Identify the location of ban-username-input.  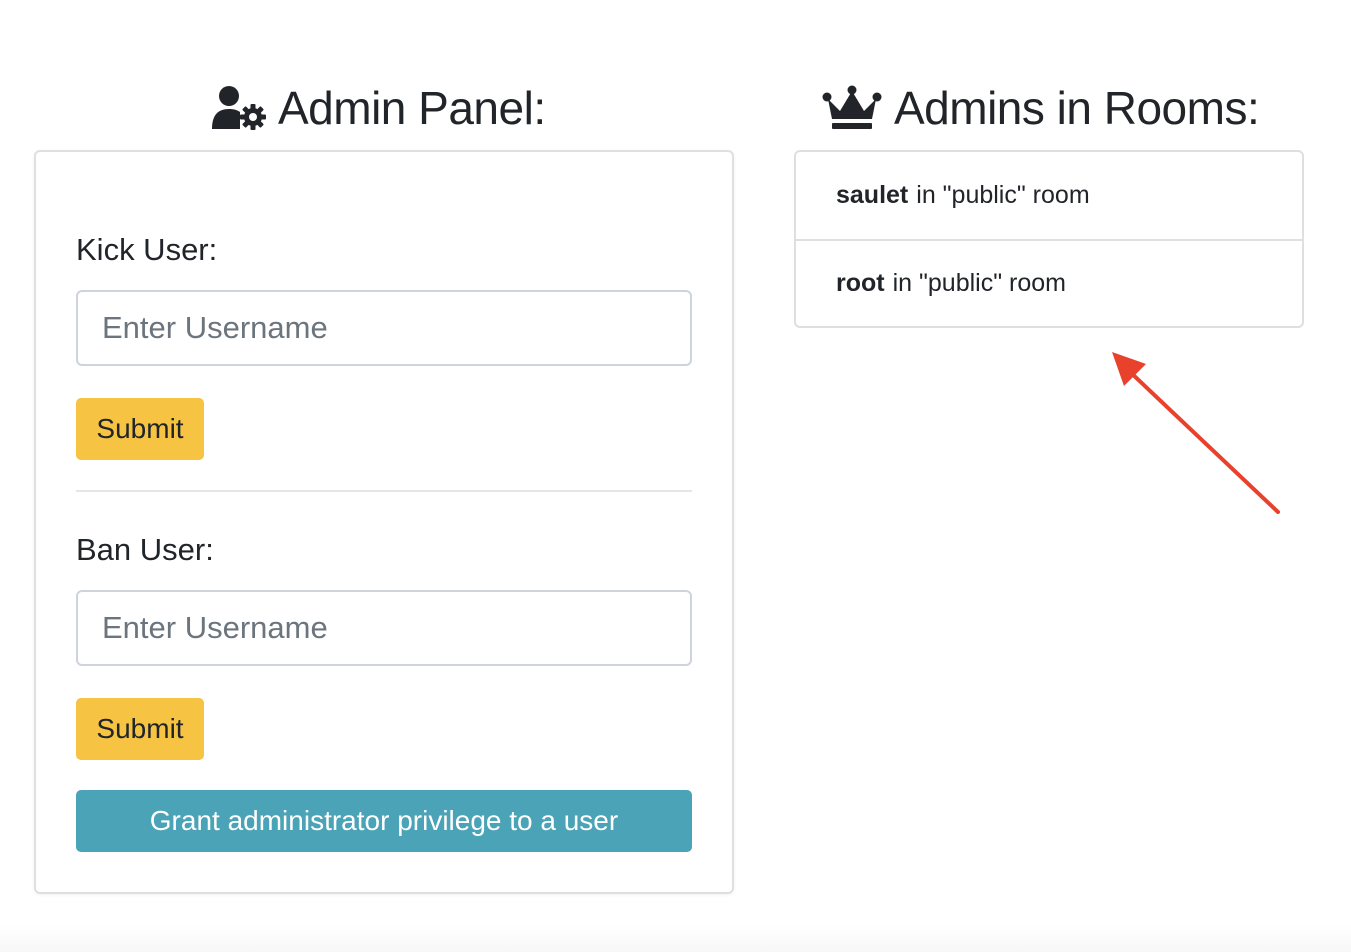
(384, 628).